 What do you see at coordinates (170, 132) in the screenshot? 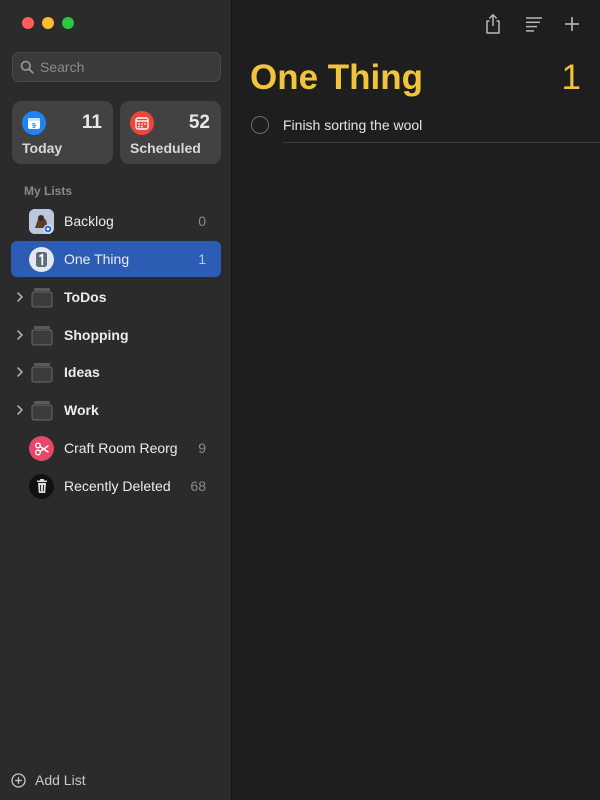
I see `smart-list-scheduled: 52 Scheduled` at bounding box center [170, 132].